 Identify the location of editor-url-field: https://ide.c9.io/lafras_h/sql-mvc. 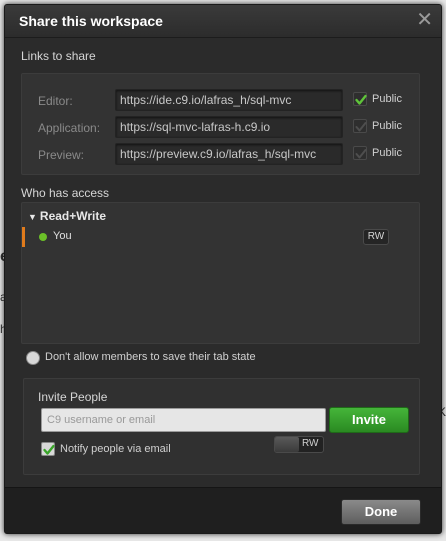
(229, 100).